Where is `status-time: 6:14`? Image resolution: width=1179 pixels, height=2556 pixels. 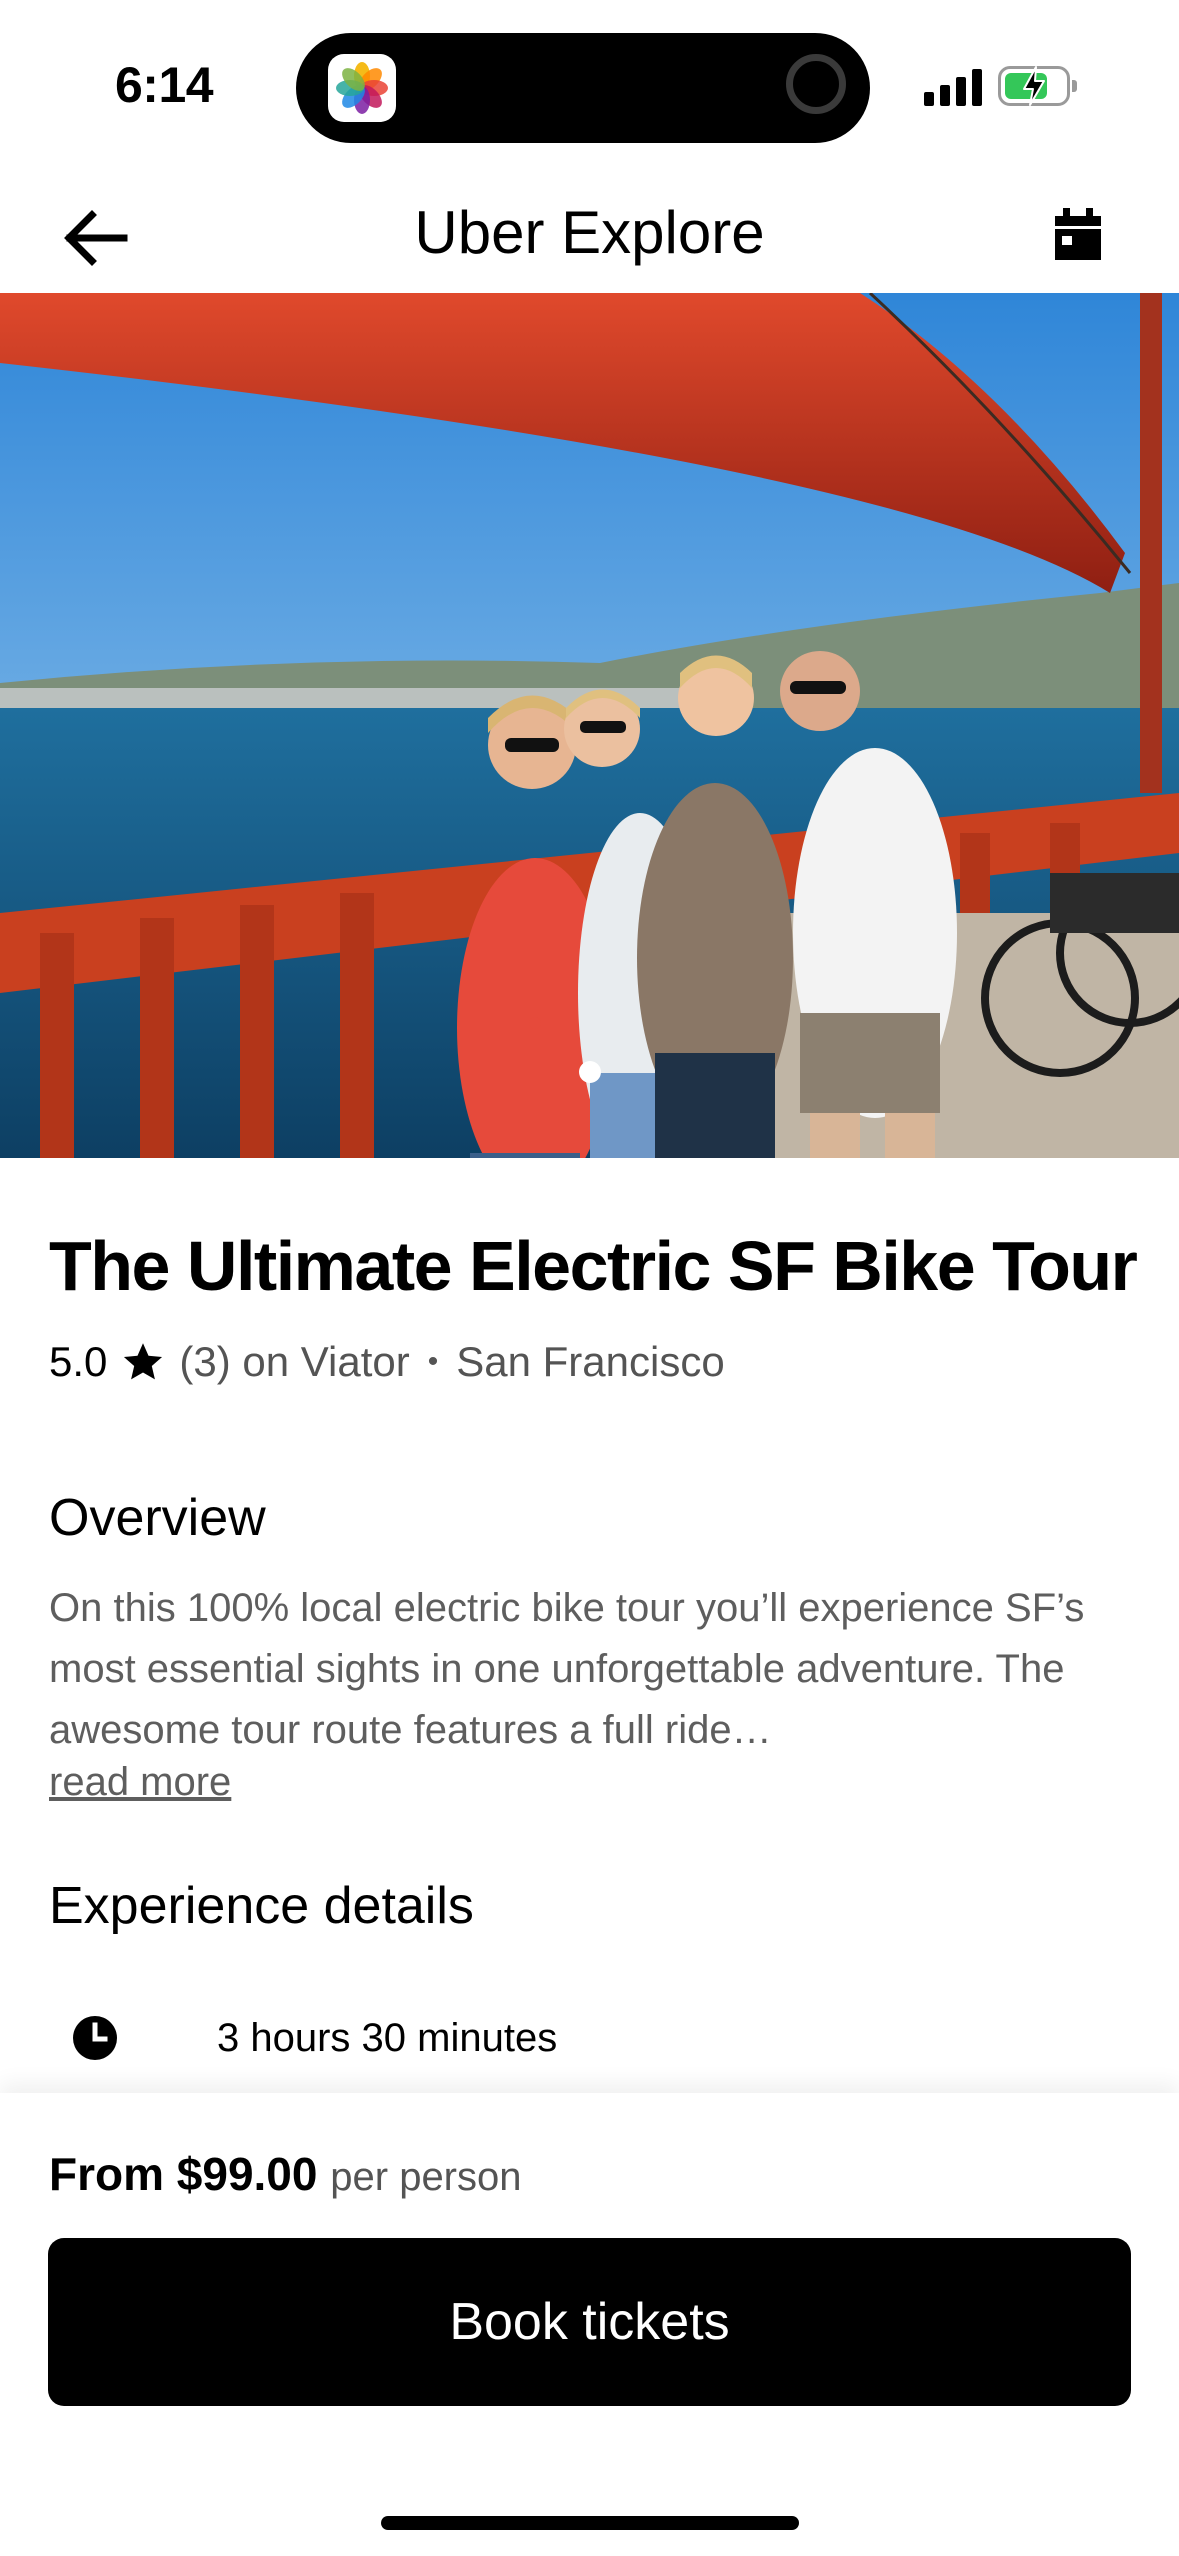
status-time: 6:14 is located at coordinates (164, 85).